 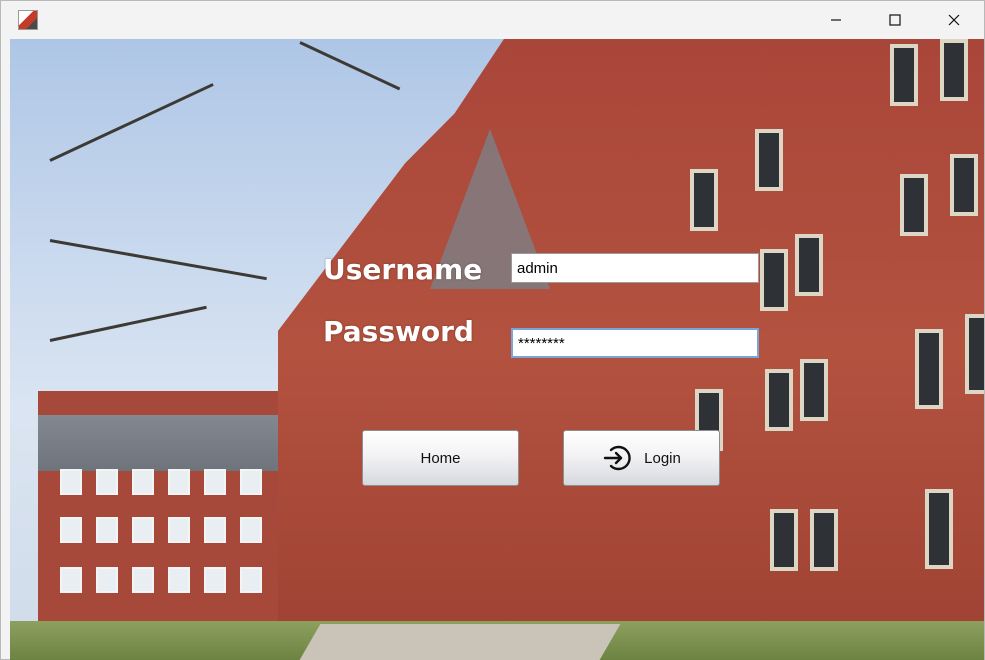 I want to click on username-label: Username, so click(x=403, y=269).